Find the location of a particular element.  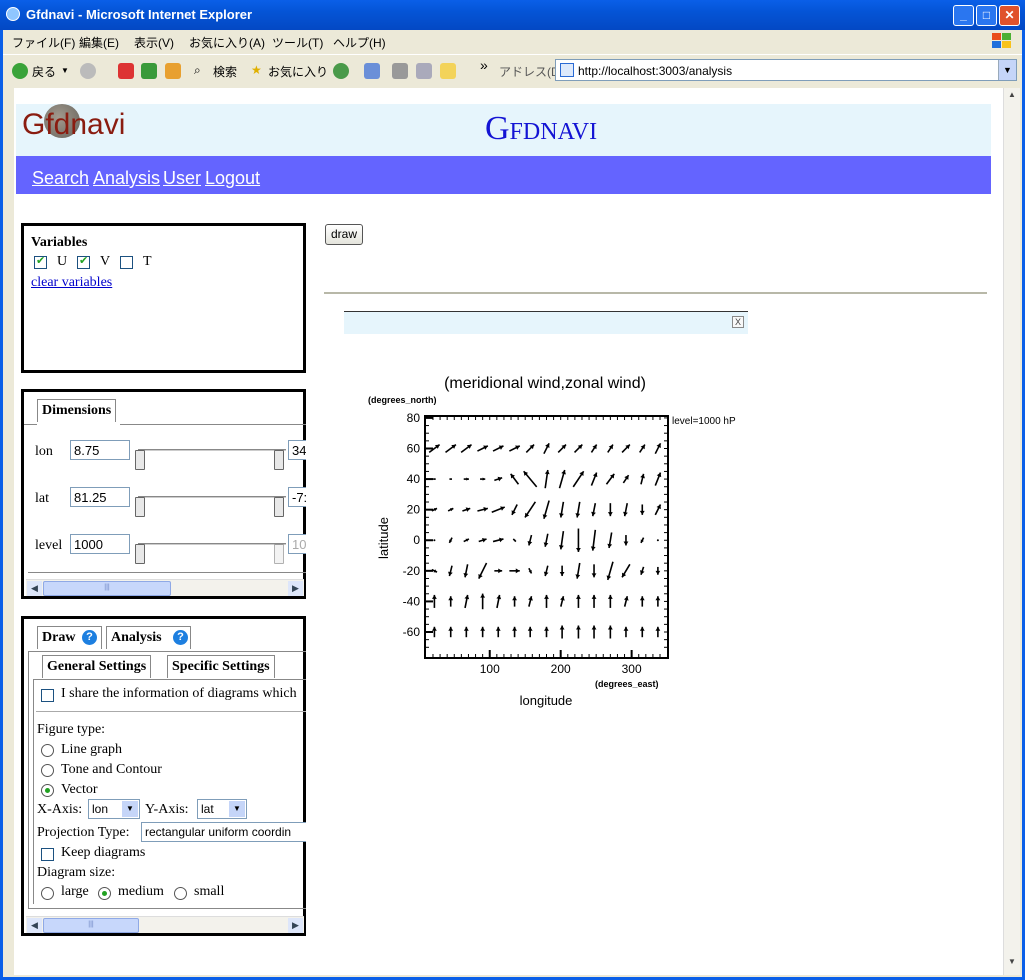

wind-vector-dot is located at coordinates (657, 540).